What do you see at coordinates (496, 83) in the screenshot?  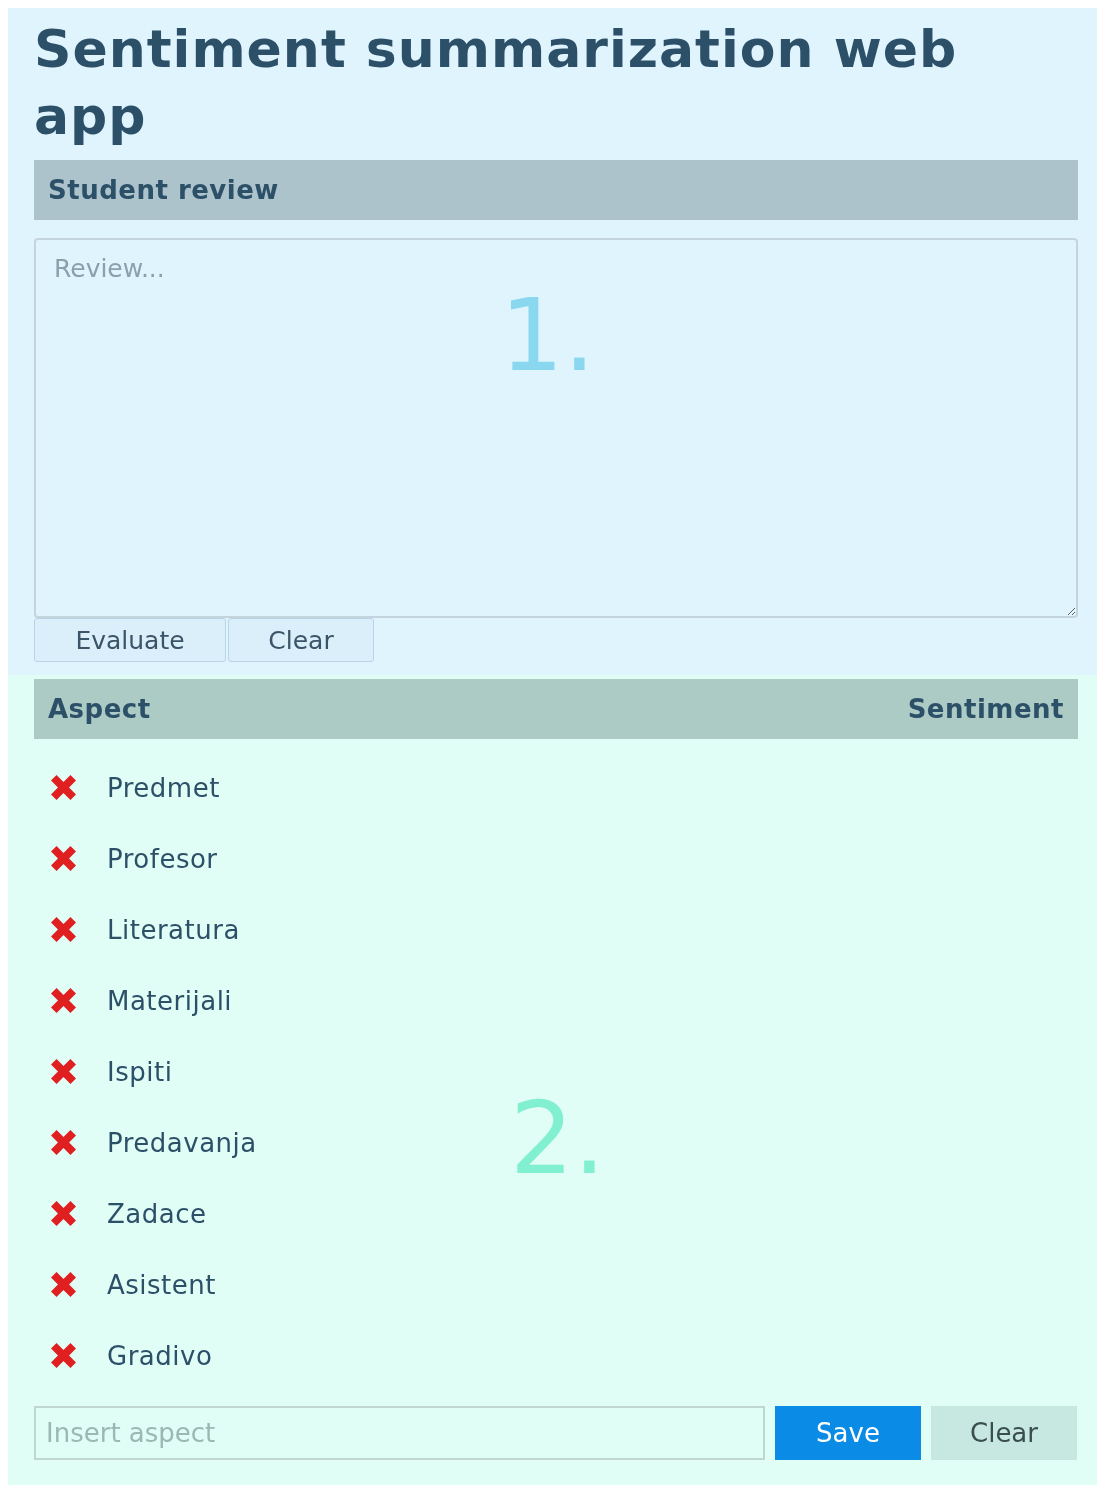 I see `page-title: Sentiment summarization web app` at bounding box center [496, 83].